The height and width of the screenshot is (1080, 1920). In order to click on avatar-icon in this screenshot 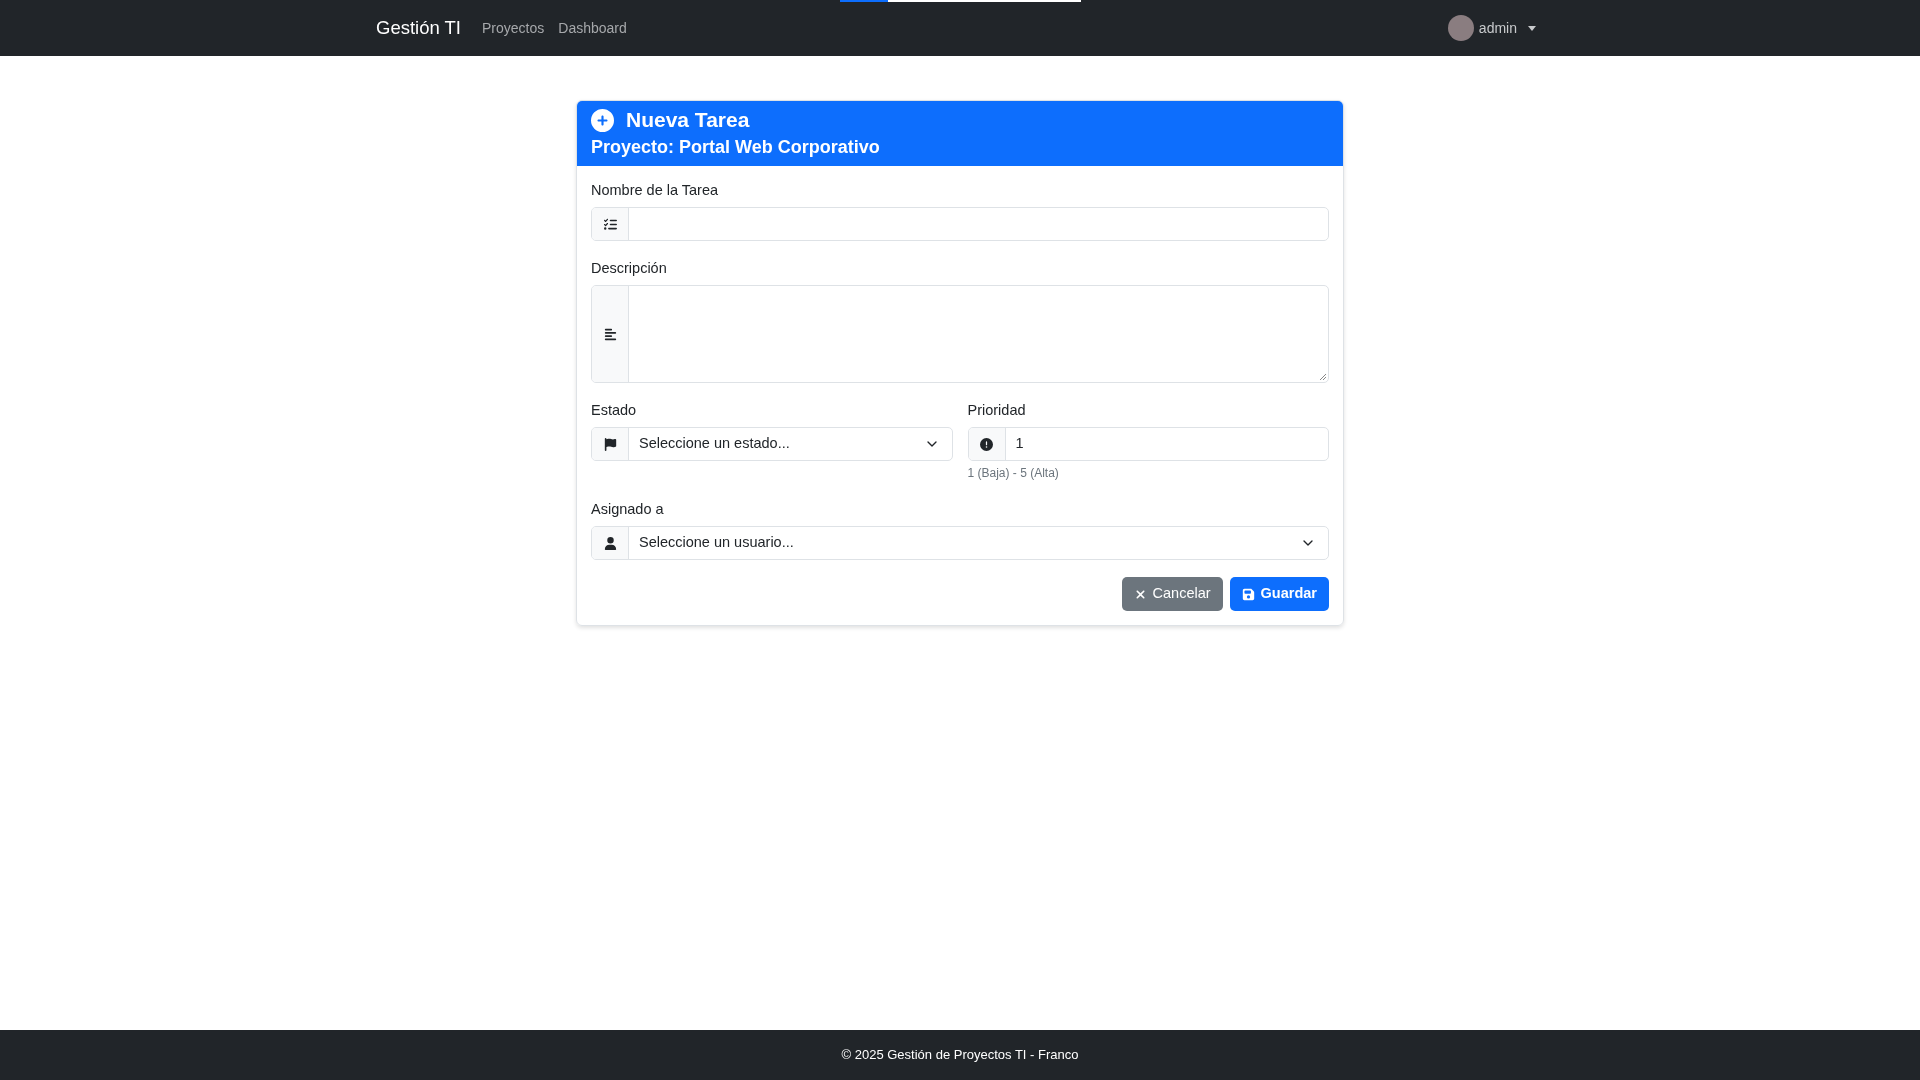, I will do `click(1460, 28)`.